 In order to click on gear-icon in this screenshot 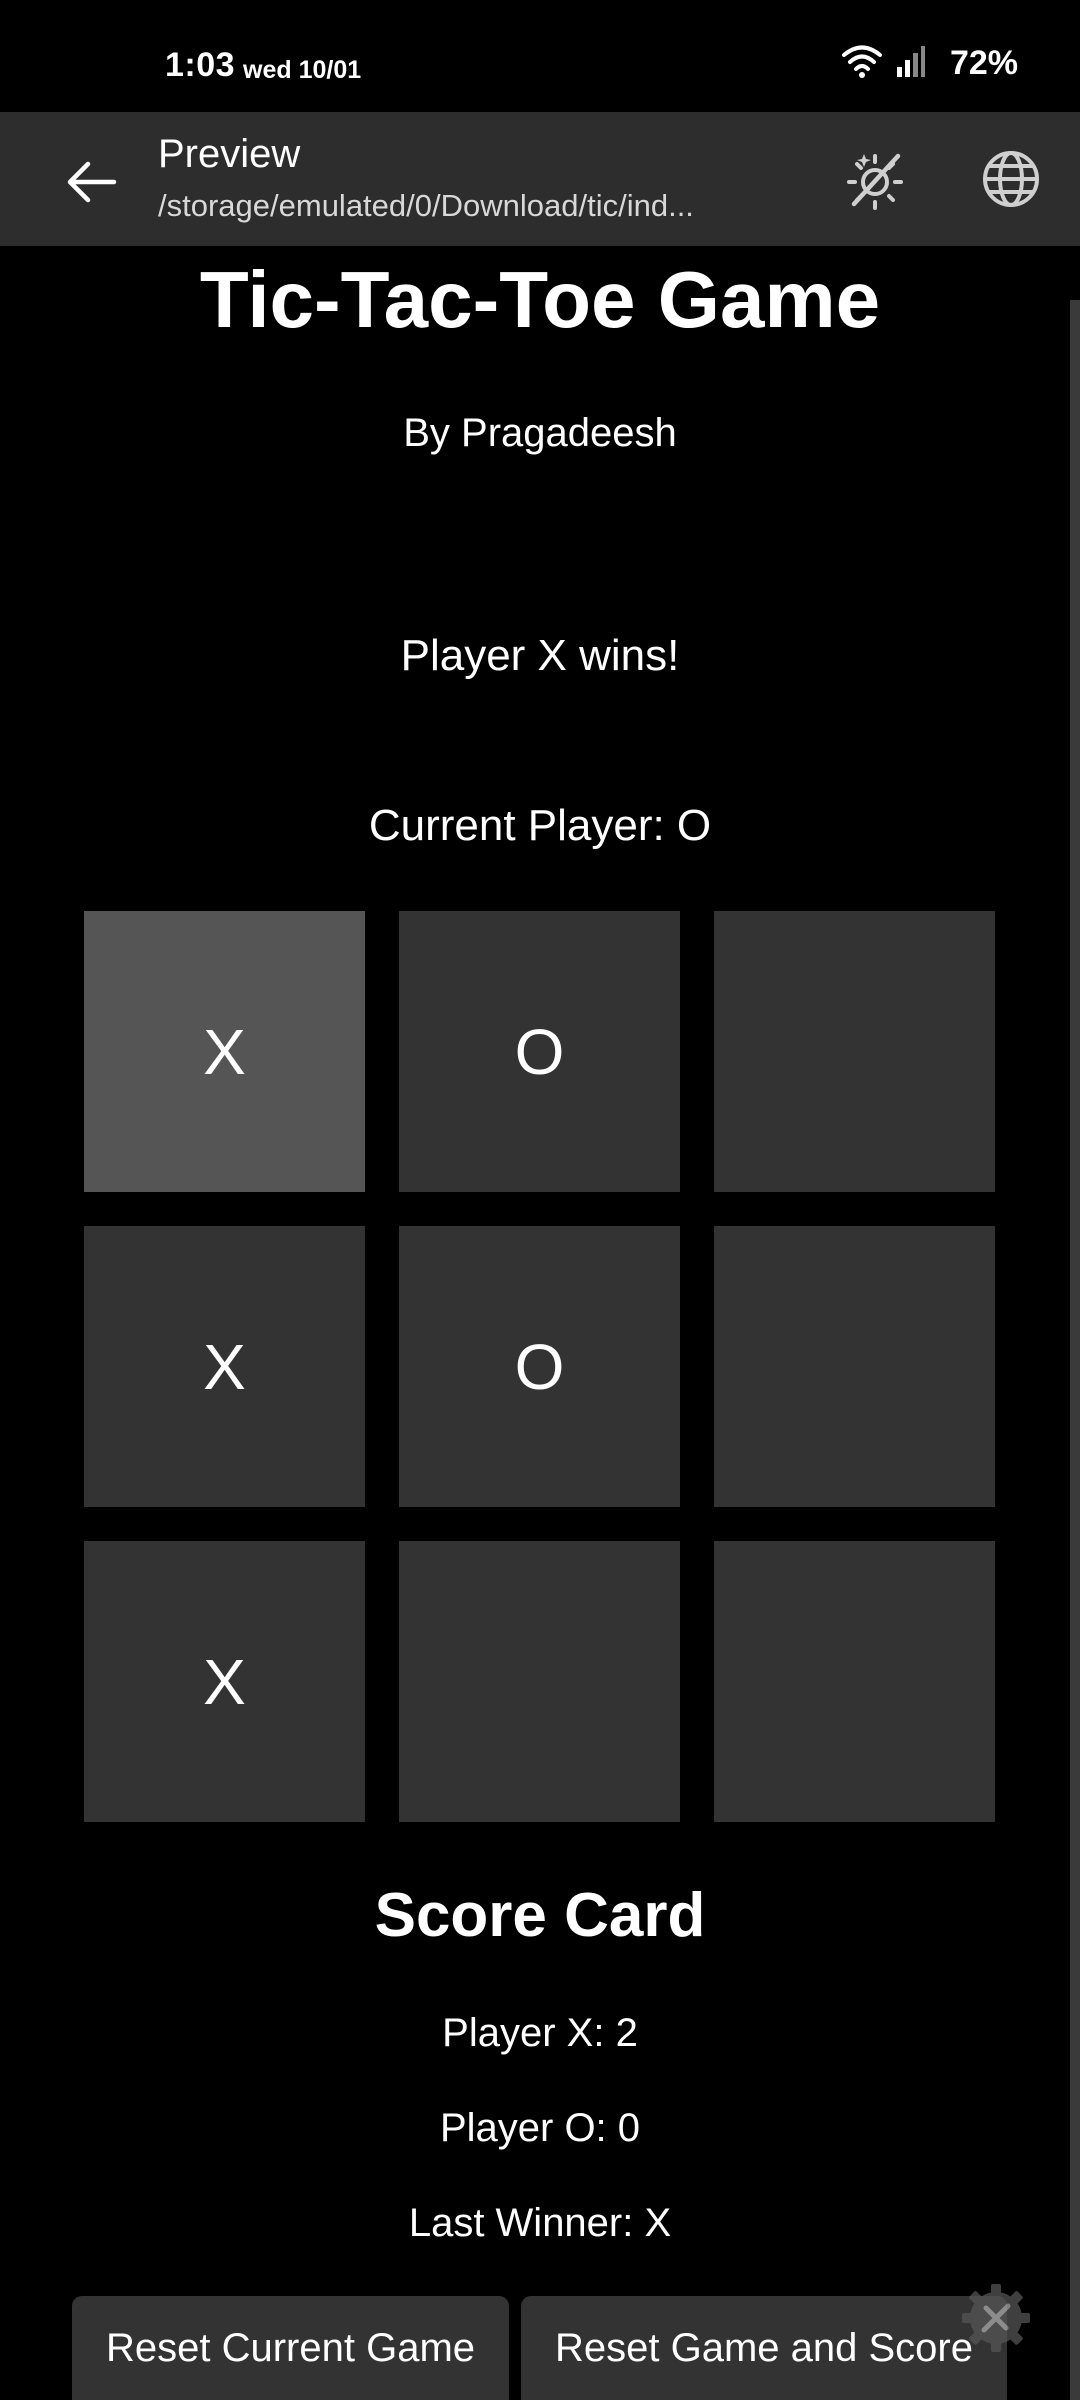, I will do `click(996, 2320)`.